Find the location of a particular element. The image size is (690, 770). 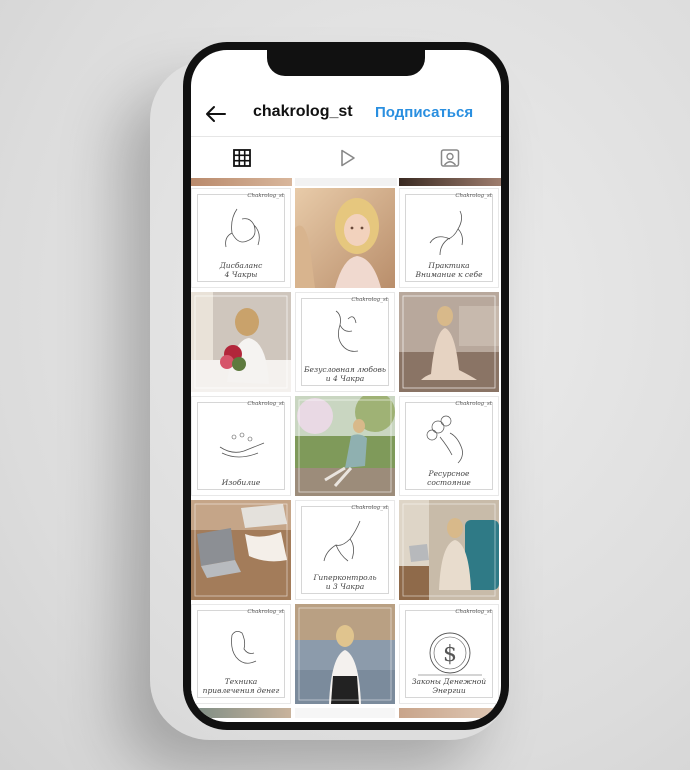

post-caption: Дисбаланс 4 Чакры is located at coordinates (241, 270).